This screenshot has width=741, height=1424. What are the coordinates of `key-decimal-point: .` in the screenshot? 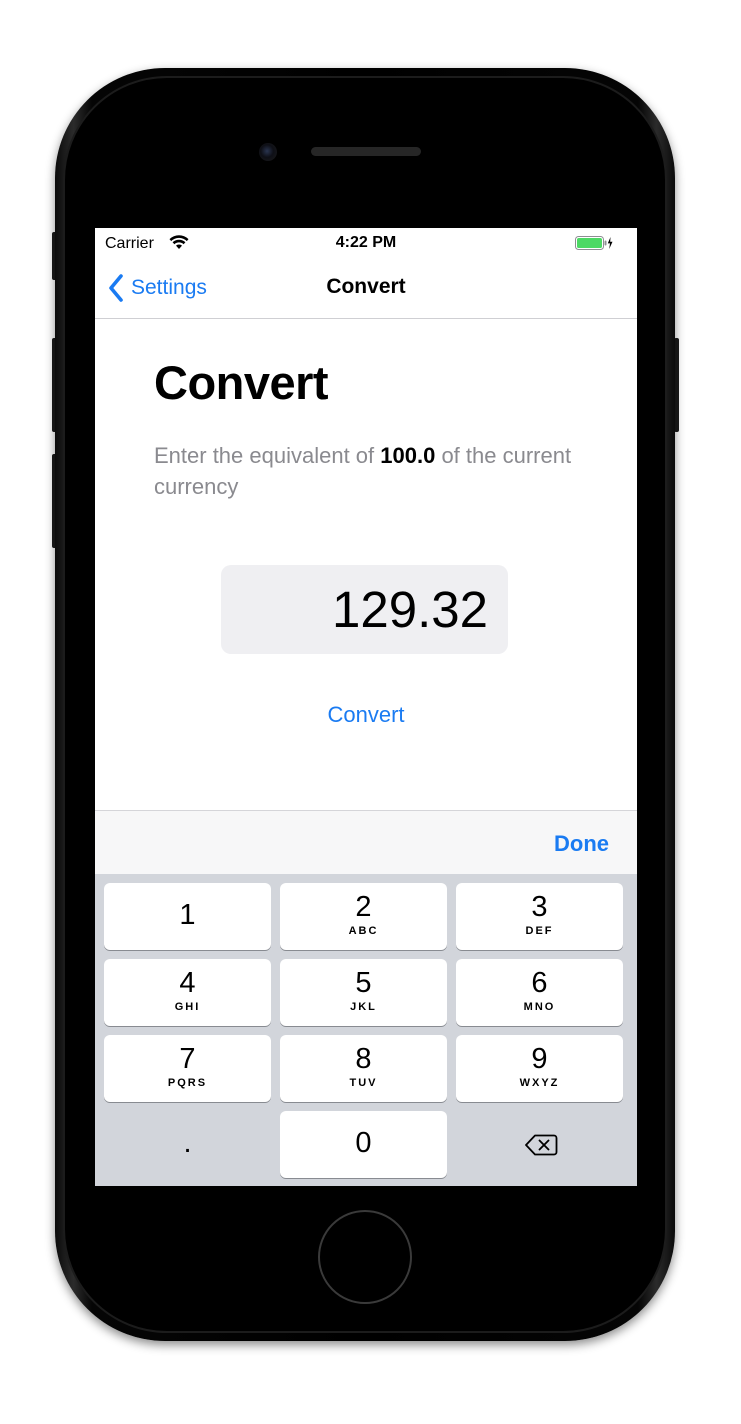 It's located at (187, 1144).